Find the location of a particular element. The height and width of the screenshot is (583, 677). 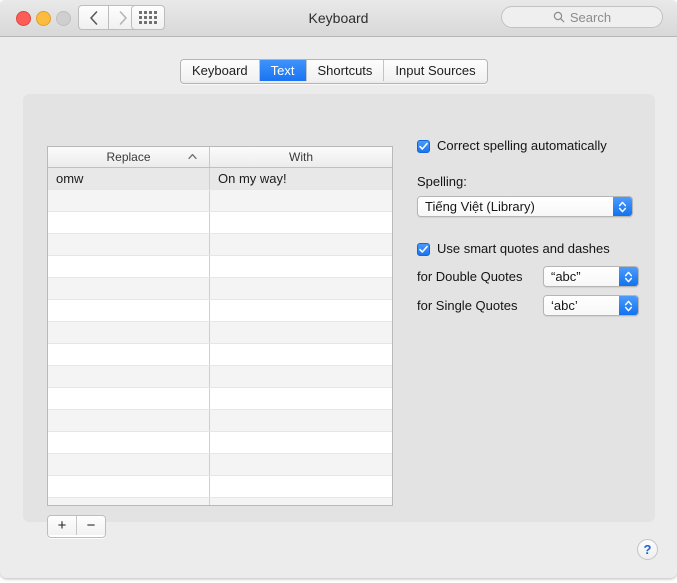

table-header-row: Replace With is located at coordinates (220, 157).